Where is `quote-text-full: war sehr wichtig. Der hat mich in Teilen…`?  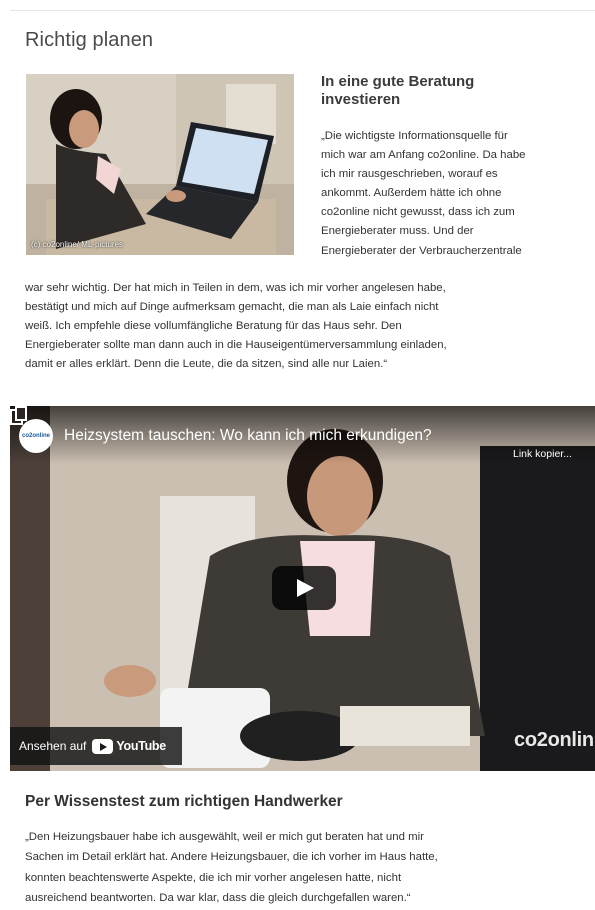
quote-text-full: war sehr wichtig. Der hat mich in Teilen… is located at coordinates (306, 326).